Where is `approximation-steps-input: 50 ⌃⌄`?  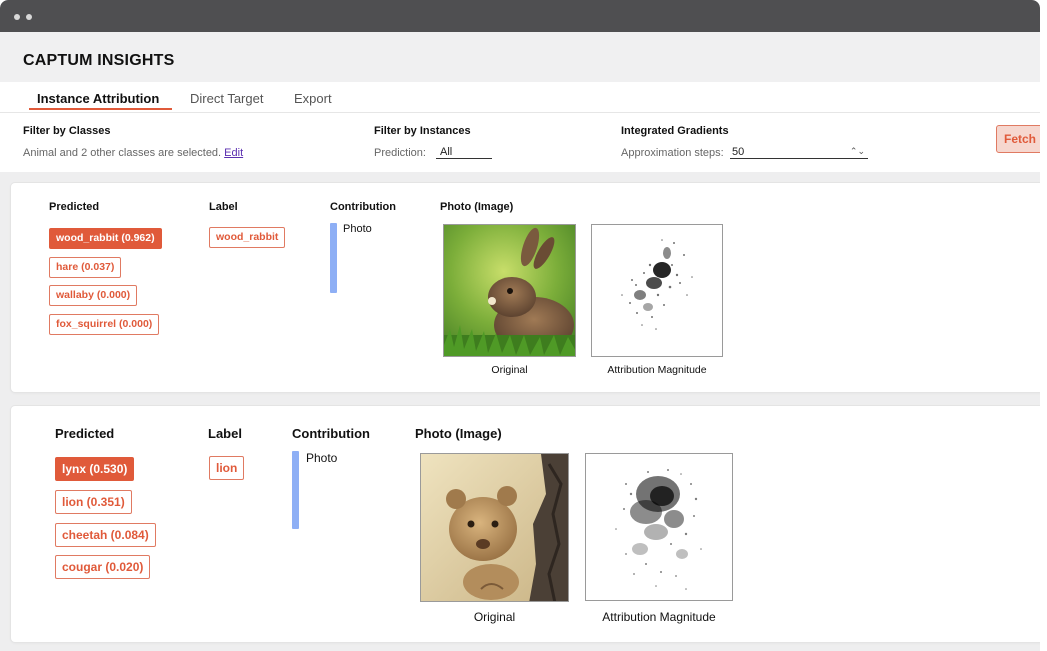 approximation-steps-input: 50 ⌃⌄ is located at coordinates (799, 152).